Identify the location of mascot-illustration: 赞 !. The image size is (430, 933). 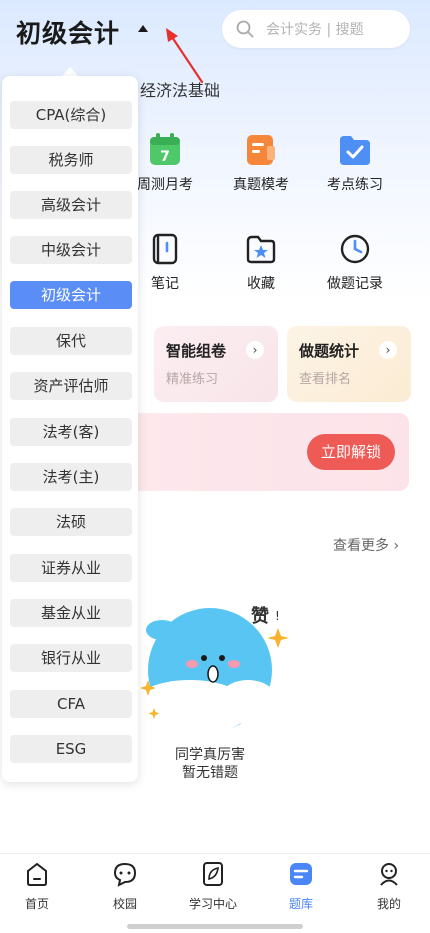
(209, 671).